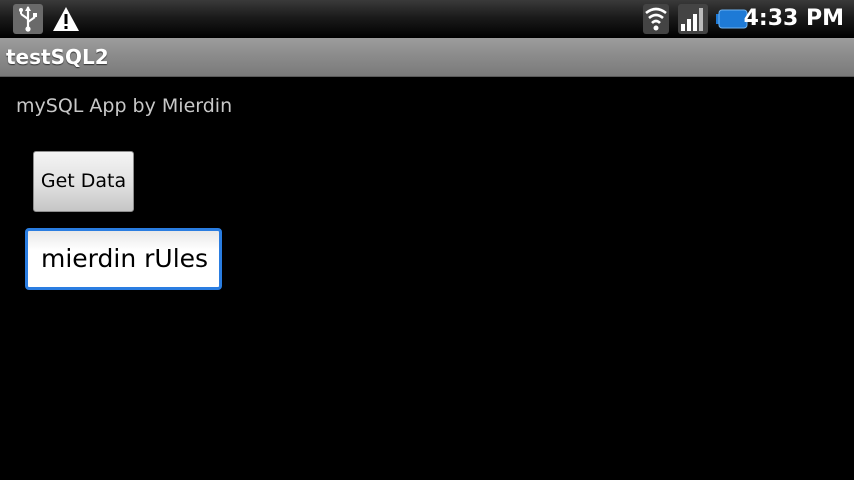  Describe the element at coordinates (427, 57) in the screenshot. I see `title-bar: testSQL2` at that location.